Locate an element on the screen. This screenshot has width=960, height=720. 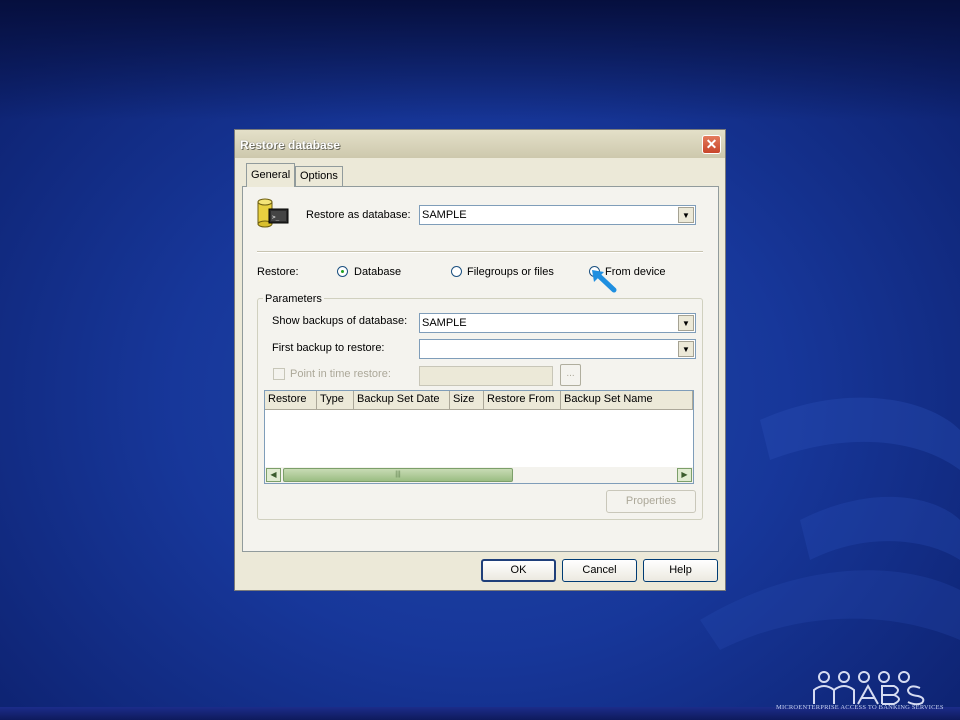
restore-as-database-combo: SAMPLE ▼ is located at coordinates (557, 215).